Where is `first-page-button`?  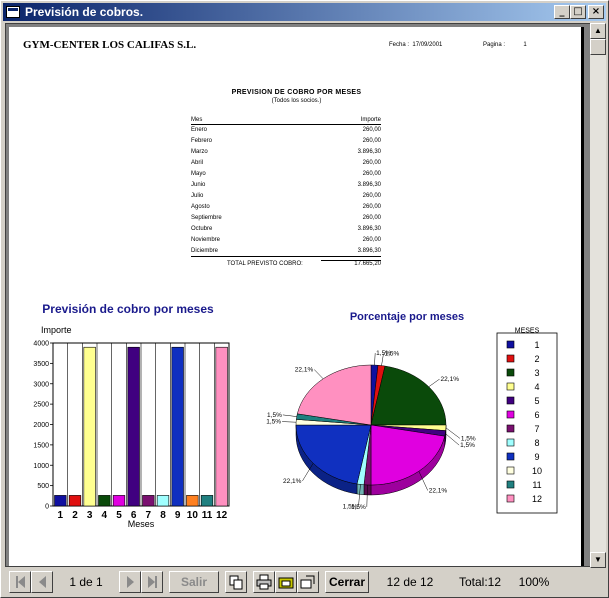 first-page-button is located at coordinates (20, 582).